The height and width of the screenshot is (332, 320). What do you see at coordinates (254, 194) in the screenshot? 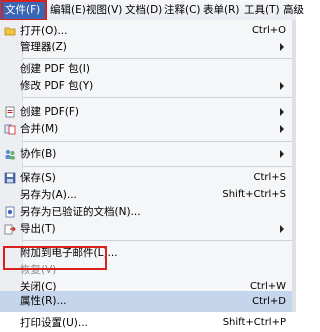
I see `menu-item-shortcut: Shift+Ctrl+S` at bounding box center [254, 194].